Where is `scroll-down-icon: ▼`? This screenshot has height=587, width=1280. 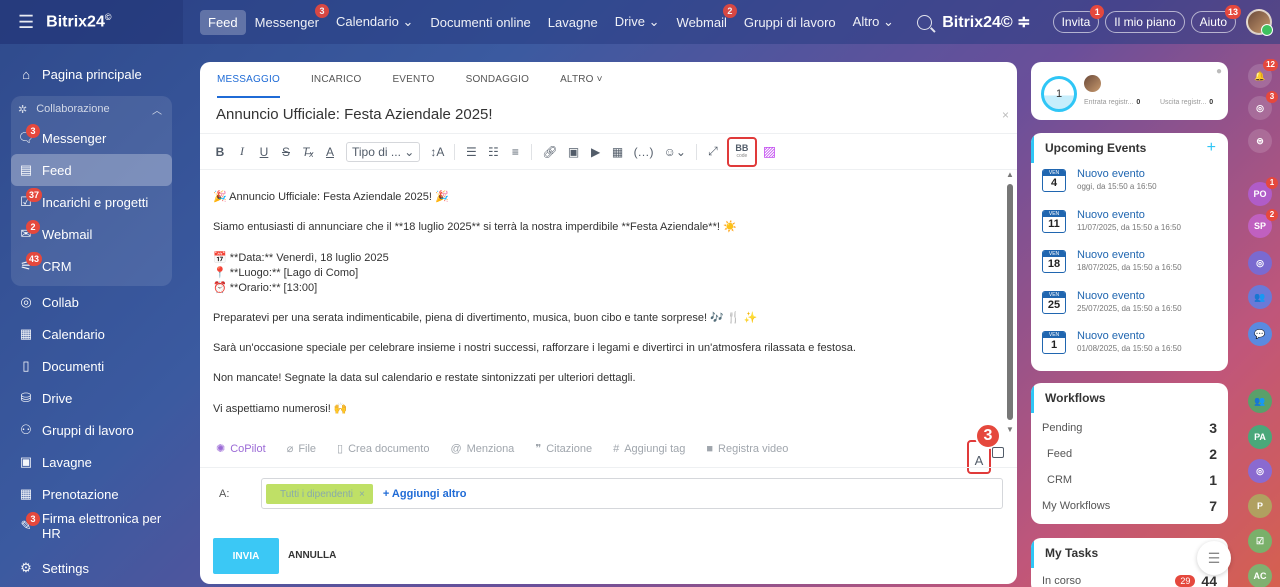
scroll-down-icon: ▼ is located at coordinates (1010, 429).